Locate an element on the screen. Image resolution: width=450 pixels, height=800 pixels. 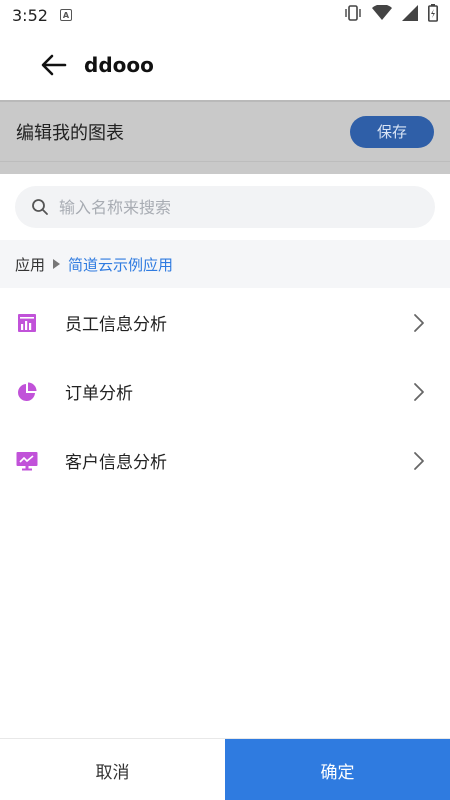
edit-chart-bar: 编辑我的图表 保存 is located at coordinates (225, 131).